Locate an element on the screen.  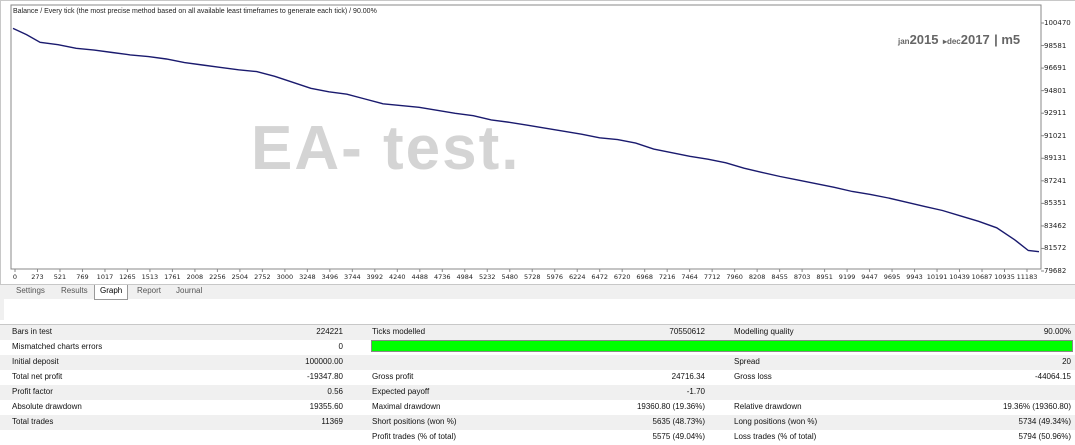
x-tick-label: 7464 is located at coordinates (689, 277).